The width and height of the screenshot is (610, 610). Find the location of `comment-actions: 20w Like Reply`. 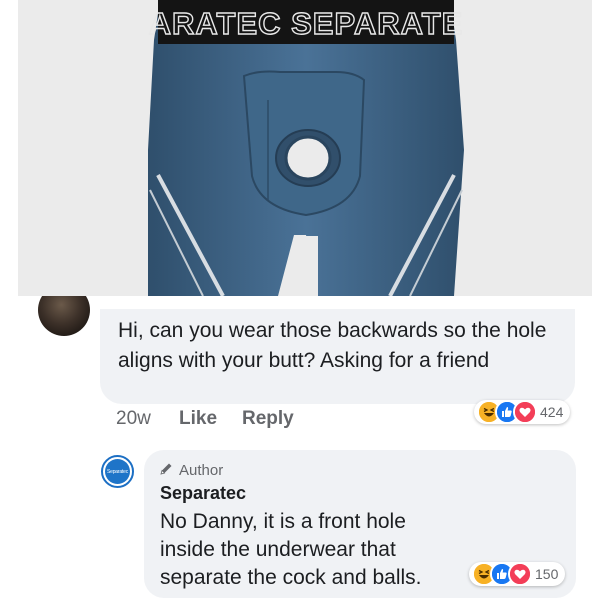

comment-actions: 20w Like Reply is located at coordinates (205, 419).